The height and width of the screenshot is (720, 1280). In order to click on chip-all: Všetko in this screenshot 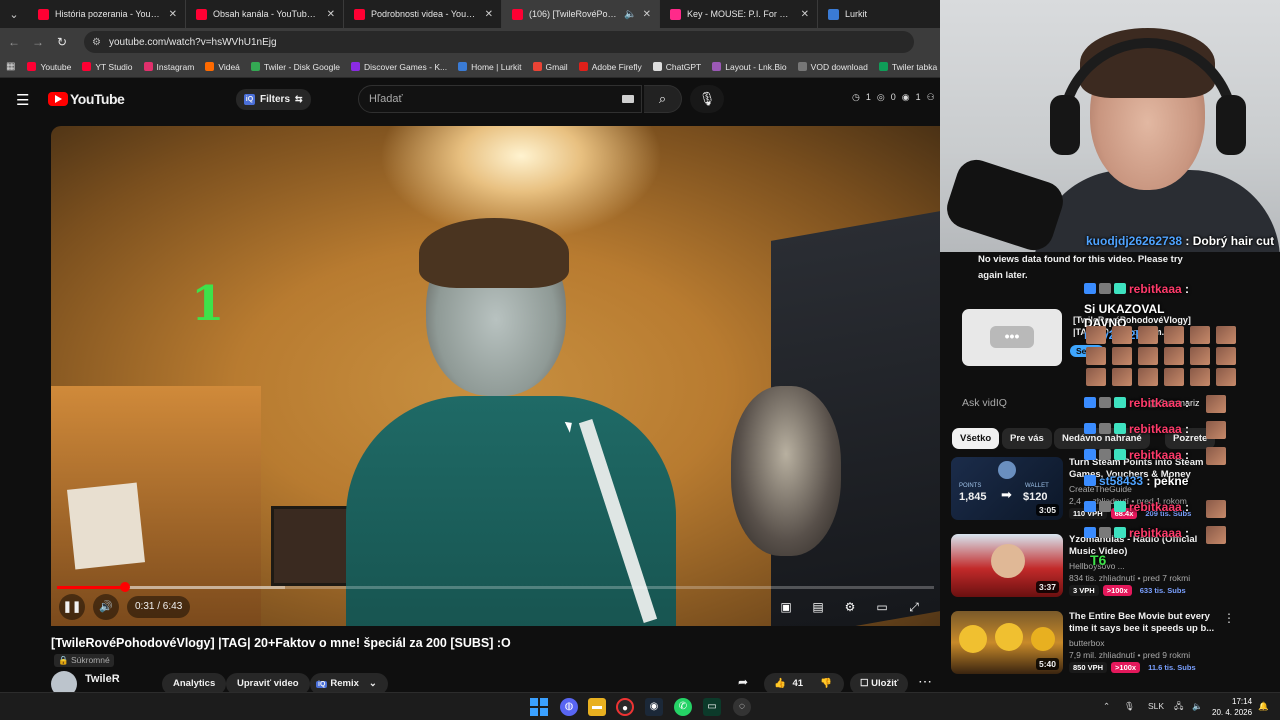, I will do `click(976, 438)`.